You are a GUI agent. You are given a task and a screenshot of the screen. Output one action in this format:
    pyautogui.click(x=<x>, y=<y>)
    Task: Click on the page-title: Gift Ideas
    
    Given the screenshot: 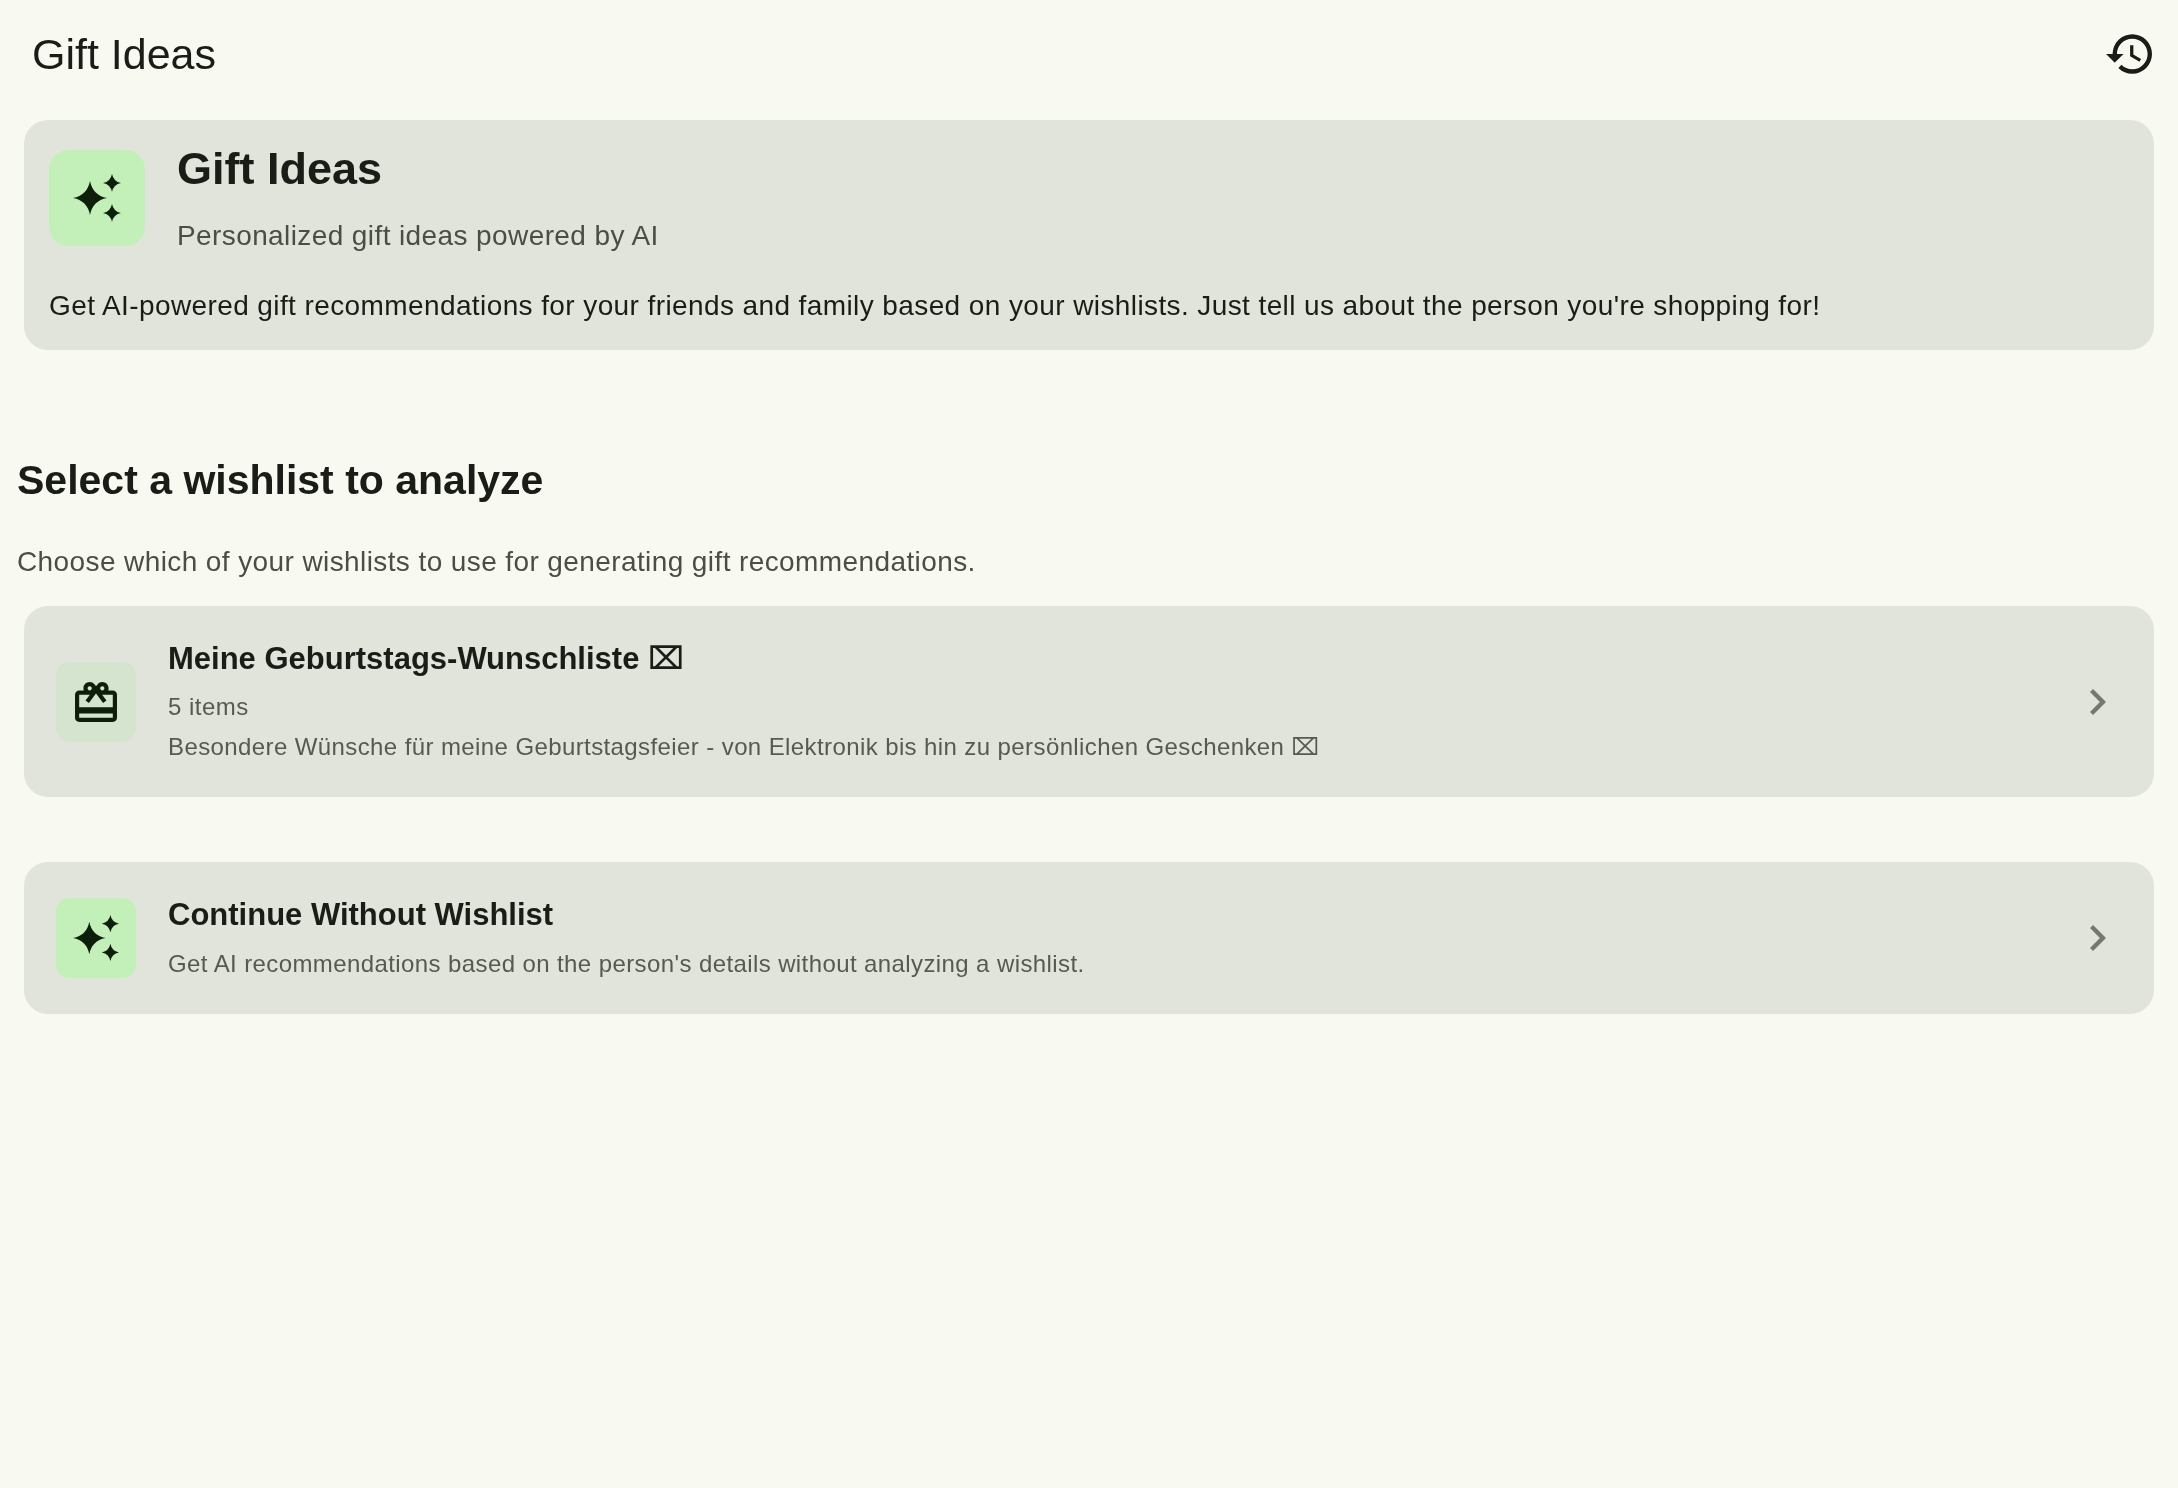 What is the action you would take?
    pyautogui.click(x=124, y=54)
    